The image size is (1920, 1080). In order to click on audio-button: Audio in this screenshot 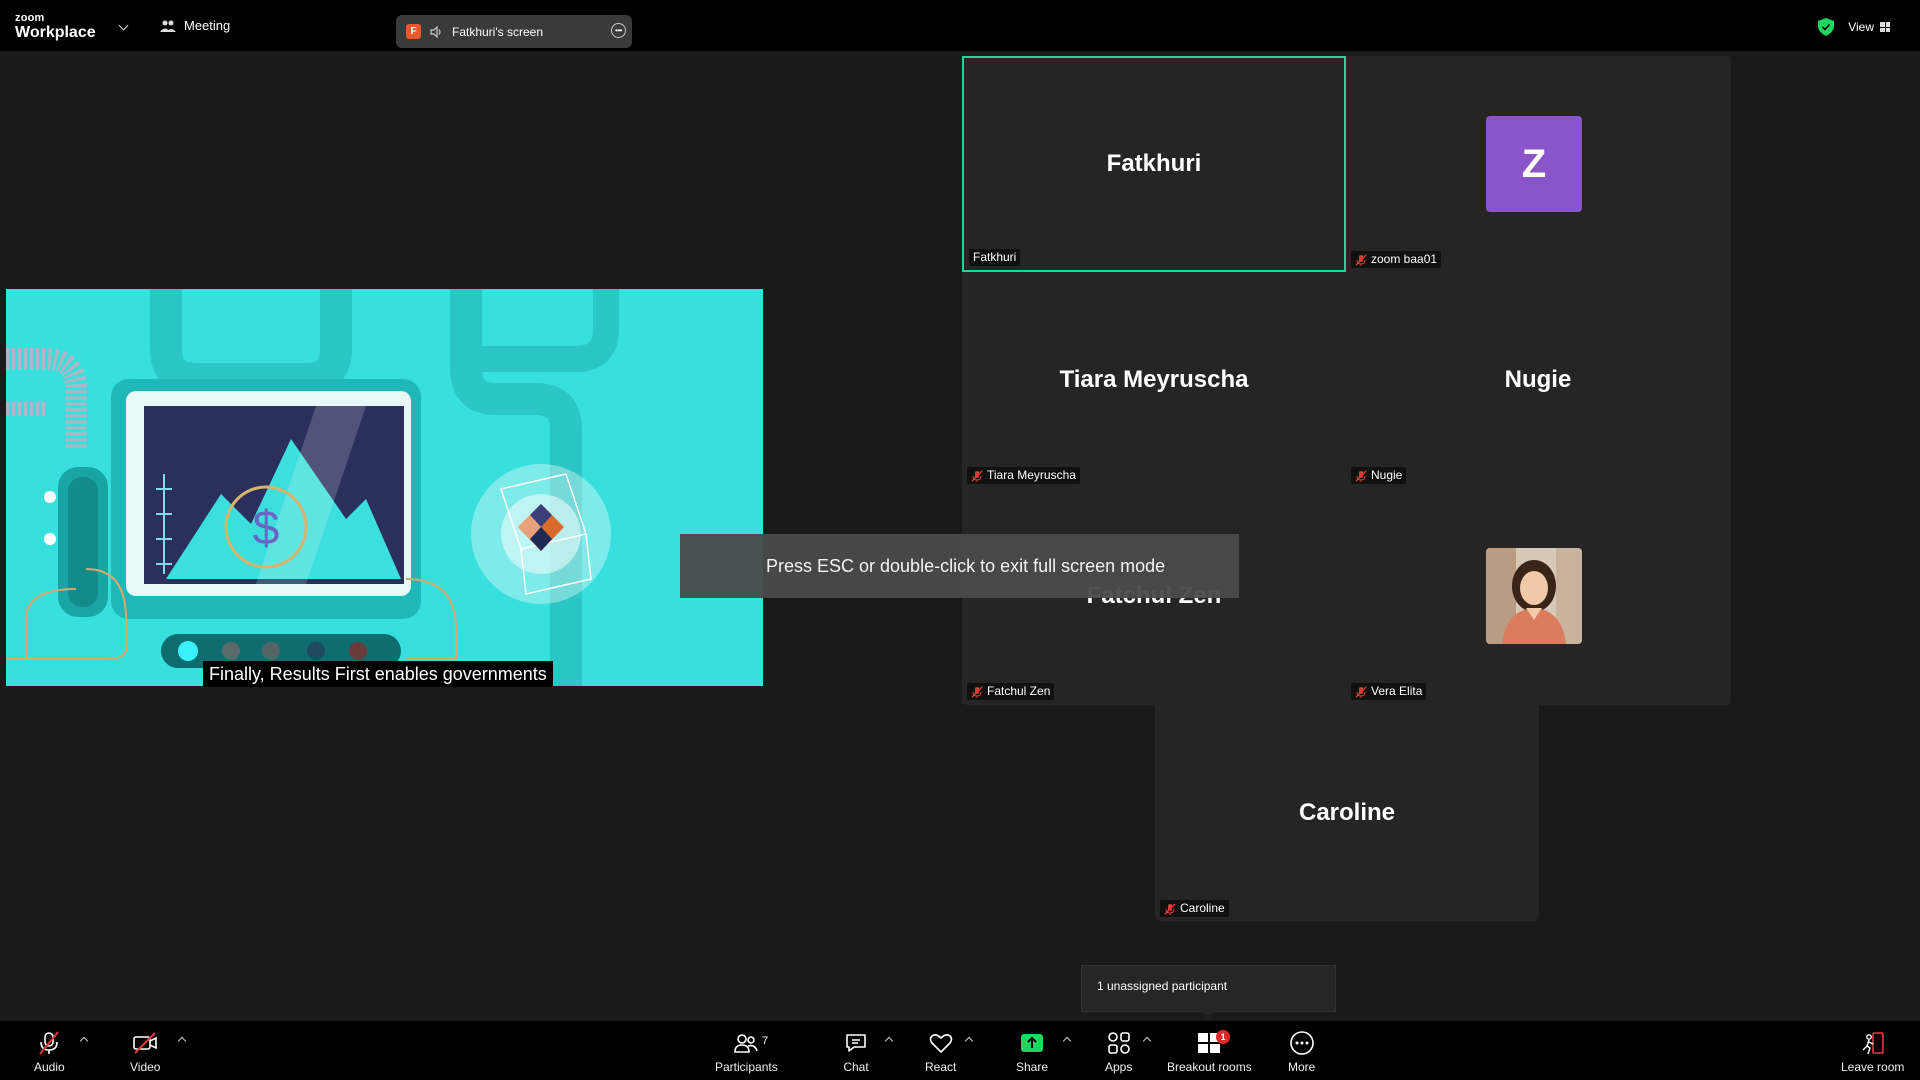, I will do `click(49, 1052)`.